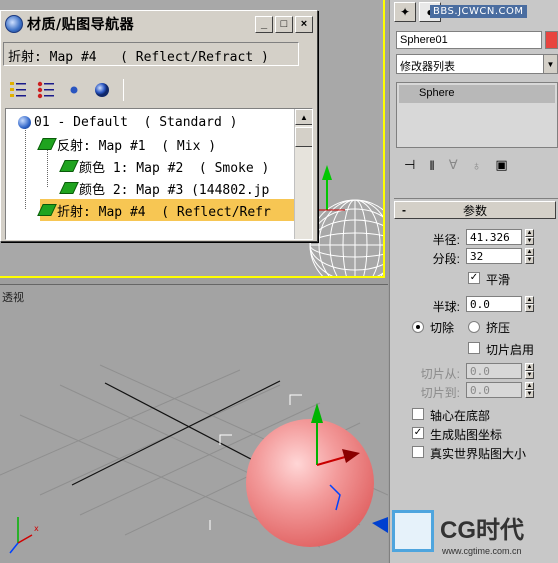  I want to click on make-unique-icon: ∀, so click(453, 165).